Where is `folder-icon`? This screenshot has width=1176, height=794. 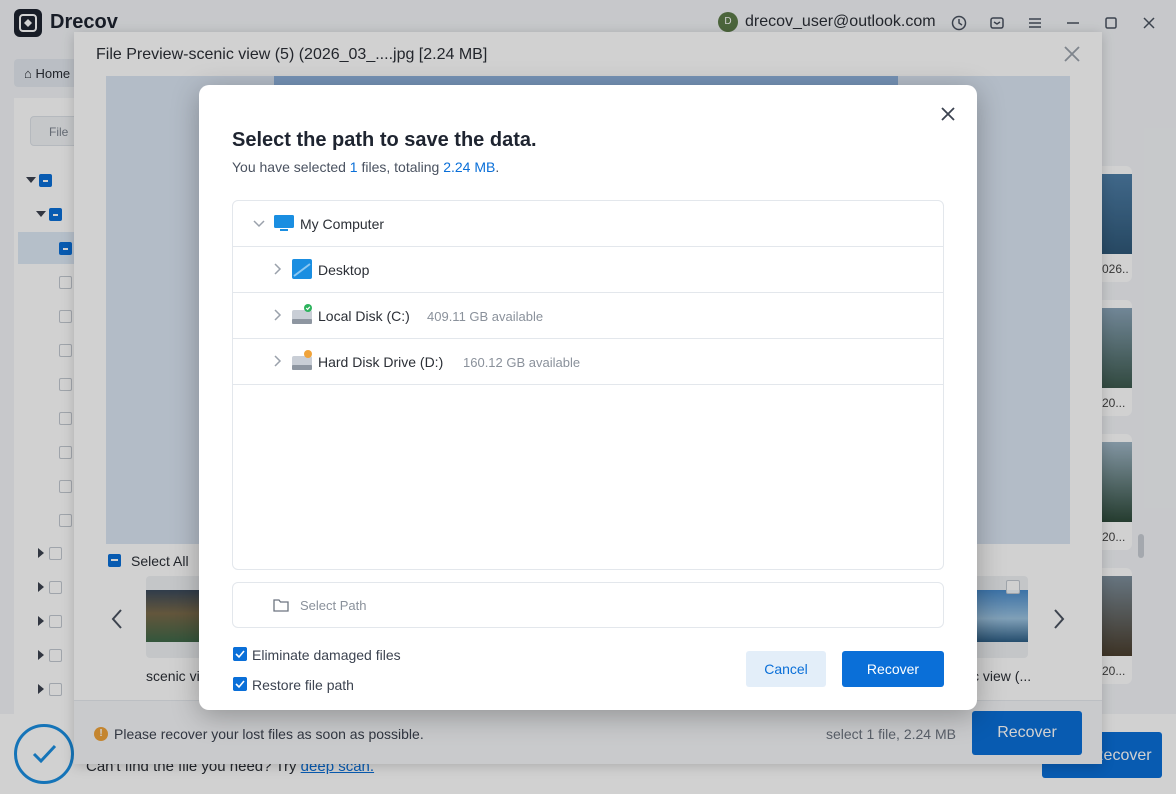 folder-icon is located at coordinates (281, 605).